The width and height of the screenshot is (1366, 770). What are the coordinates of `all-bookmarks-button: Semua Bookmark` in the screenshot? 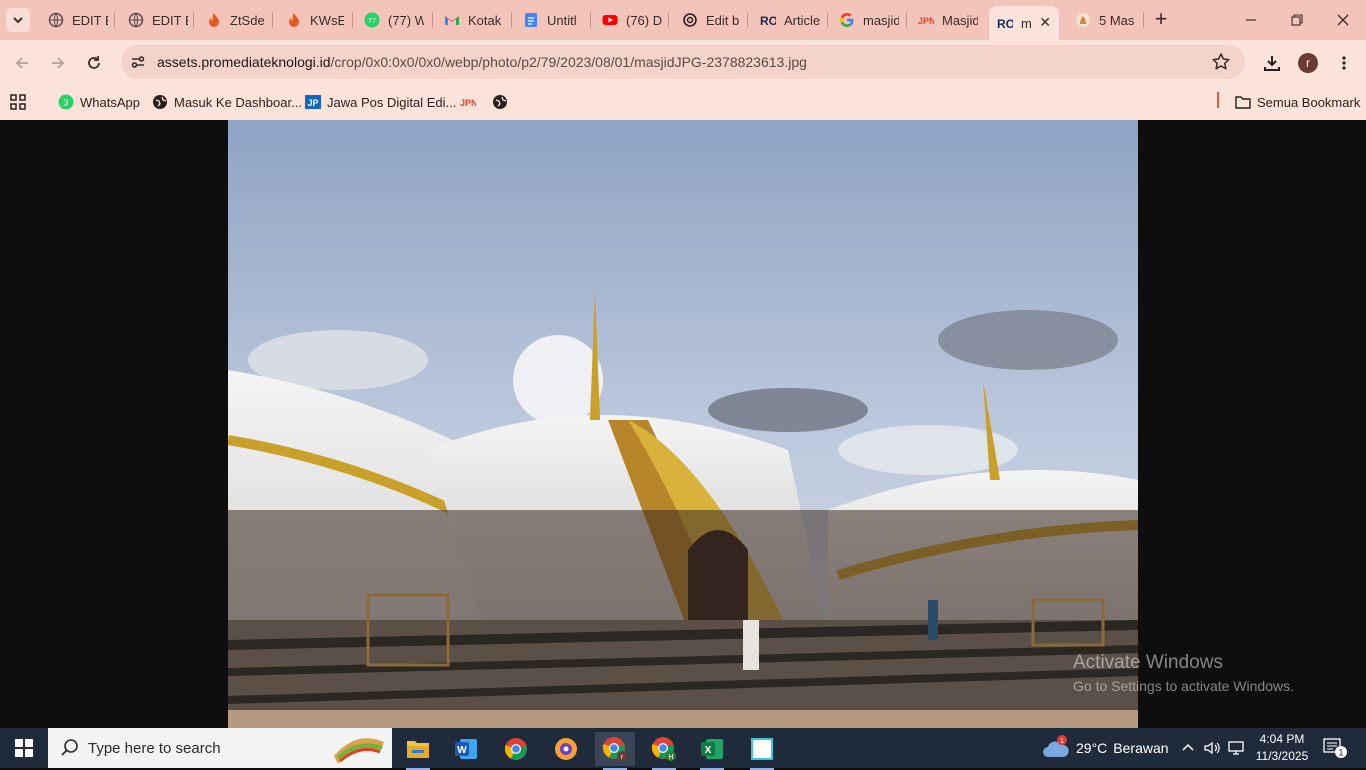 It's located at (1297, 102).